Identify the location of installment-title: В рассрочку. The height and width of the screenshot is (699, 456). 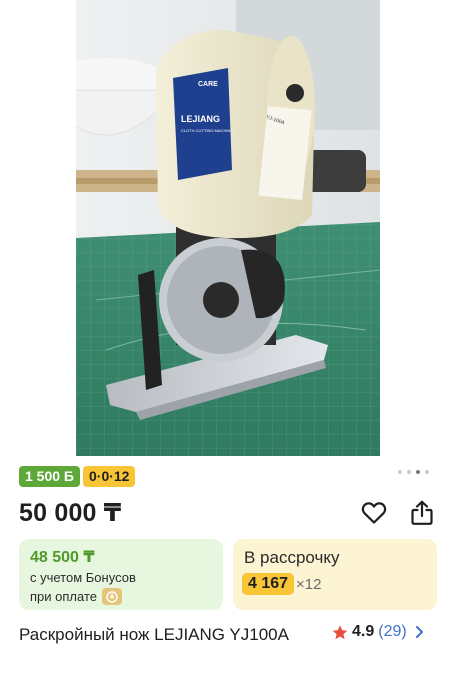
(292, 557).